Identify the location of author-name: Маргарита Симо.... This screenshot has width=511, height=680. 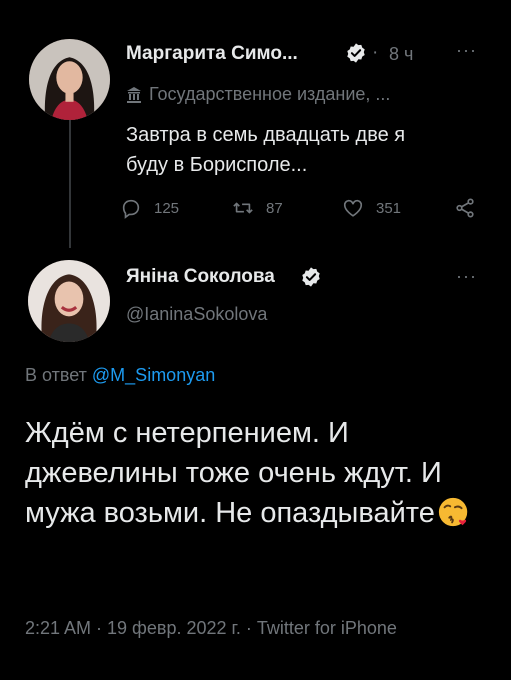
(212, 54).